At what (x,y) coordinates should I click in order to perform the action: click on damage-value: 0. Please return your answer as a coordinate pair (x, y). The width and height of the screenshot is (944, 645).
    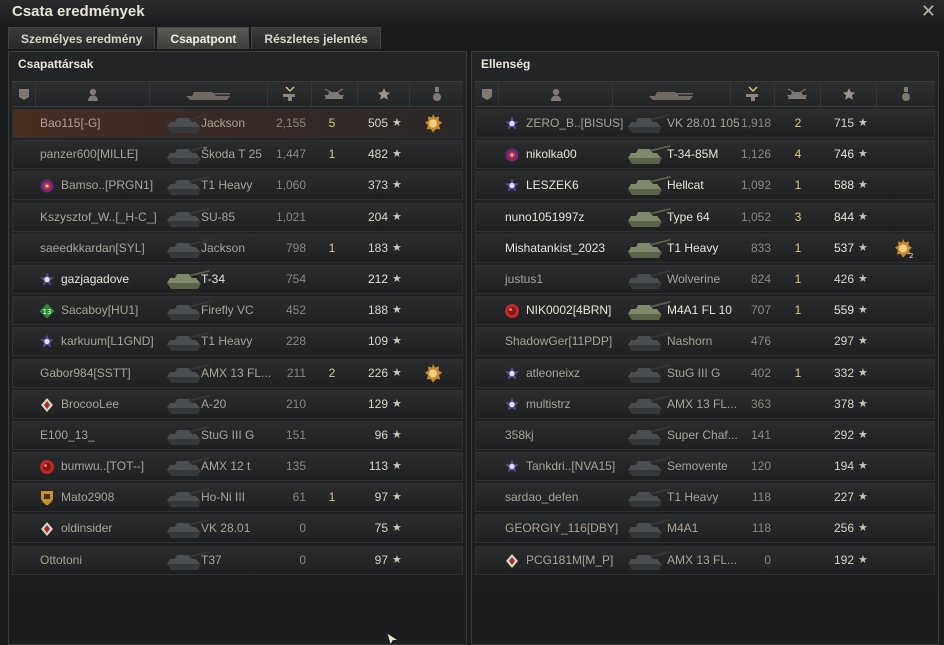
    Looking at the image, I should click on (302, 559).